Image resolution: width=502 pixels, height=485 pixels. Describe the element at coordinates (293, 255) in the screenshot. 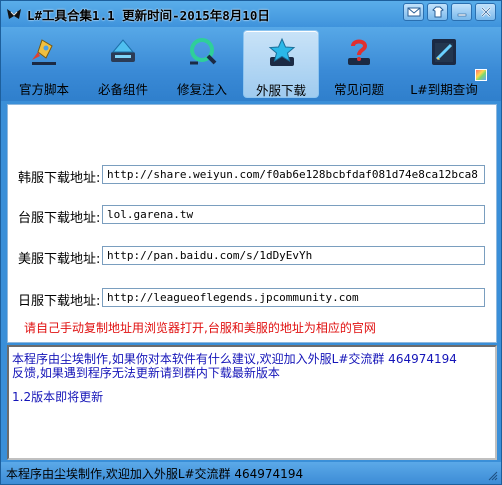

I see `na-download-url-field: http://pan.baidu.com/s/1dDyEvYh` at that location.